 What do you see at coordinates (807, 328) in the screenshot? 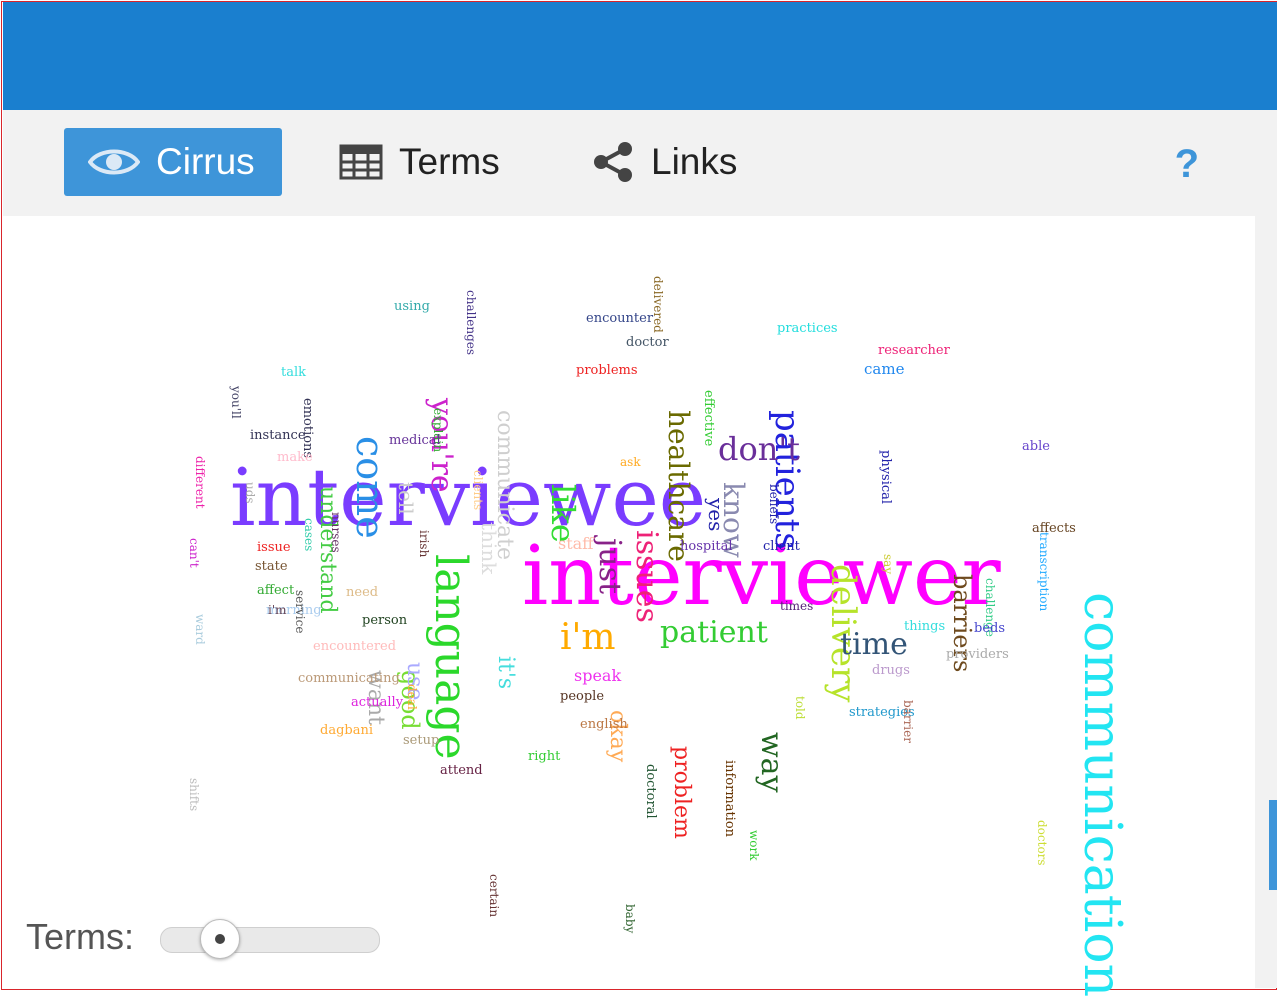
I see `cloud-term: practices` at bounding box center [807, 328].